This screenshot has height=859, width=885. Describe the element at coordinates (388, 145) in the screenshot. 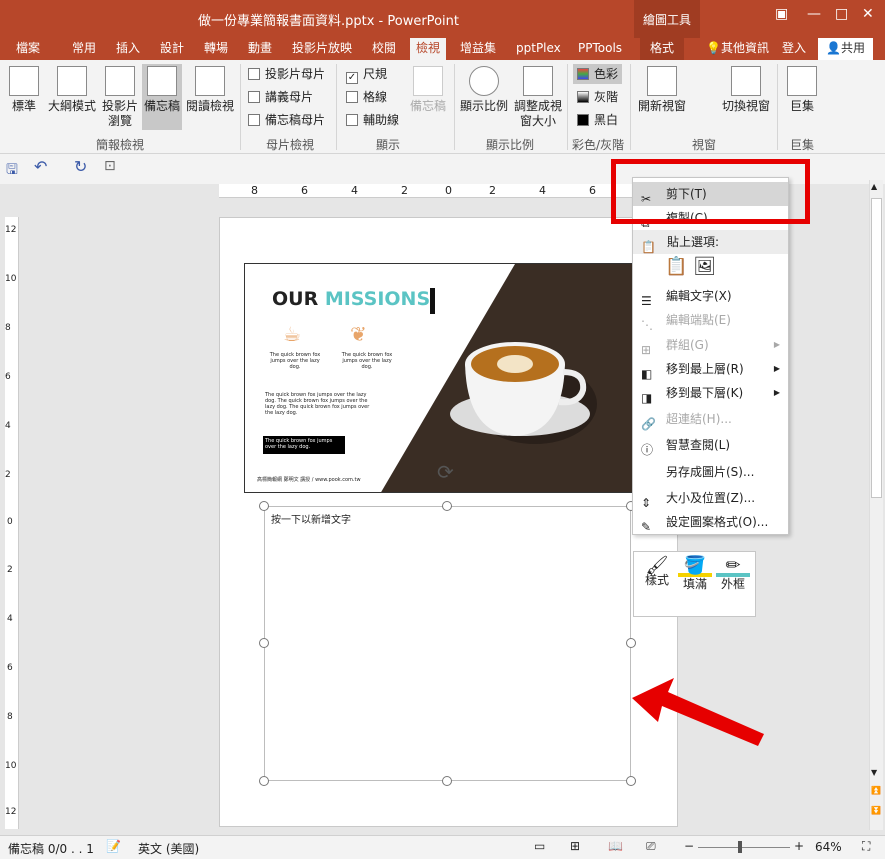

I see `group-label-show: 顯示` at that location.